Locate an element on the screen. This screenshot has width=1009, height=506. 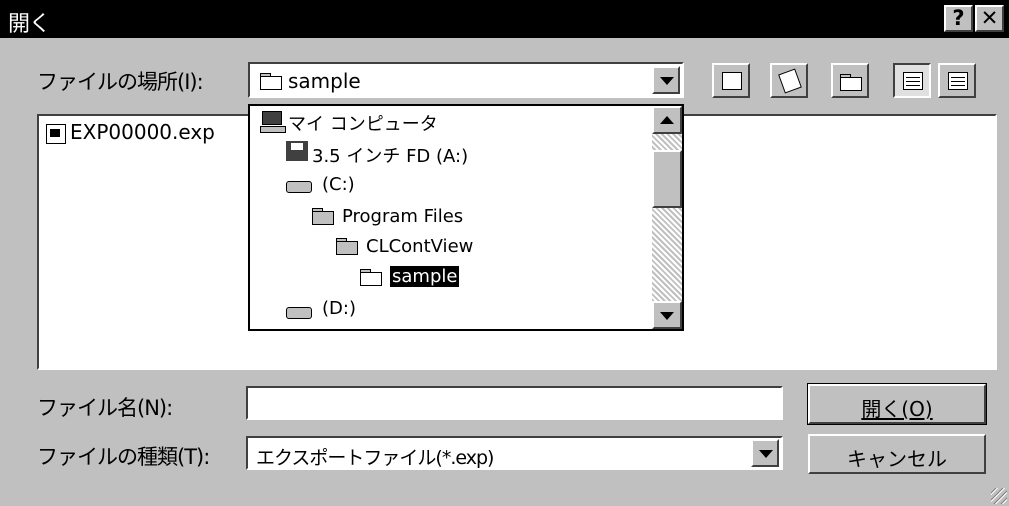
close-icon: ✕ is located at coordinates (989, 18).